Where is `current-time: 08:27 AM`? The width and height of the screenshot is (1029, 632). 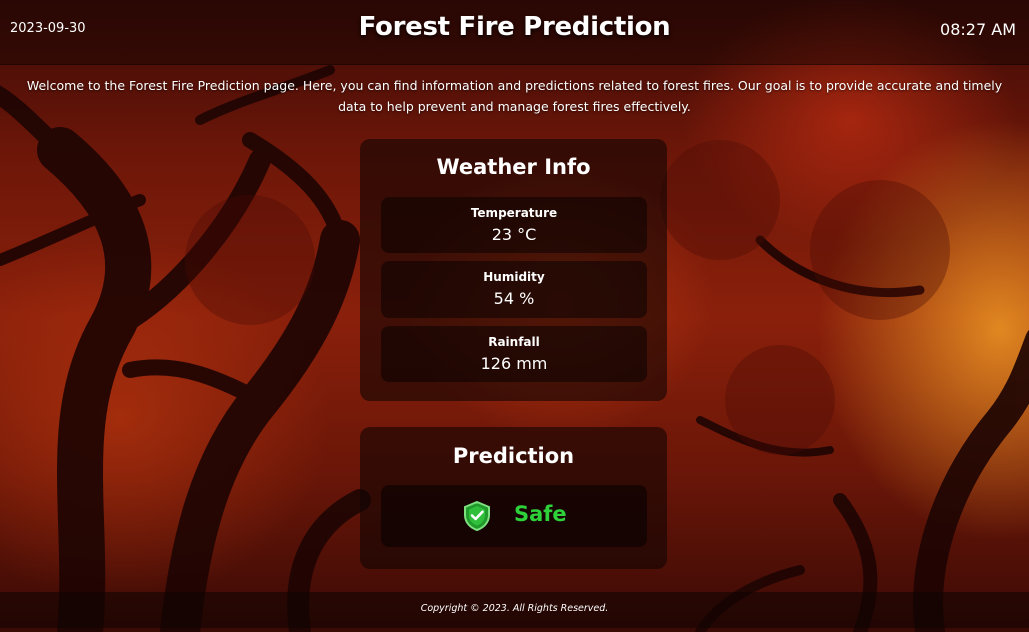
current-time: 08:27 AM is located at coordinates (978, 29).